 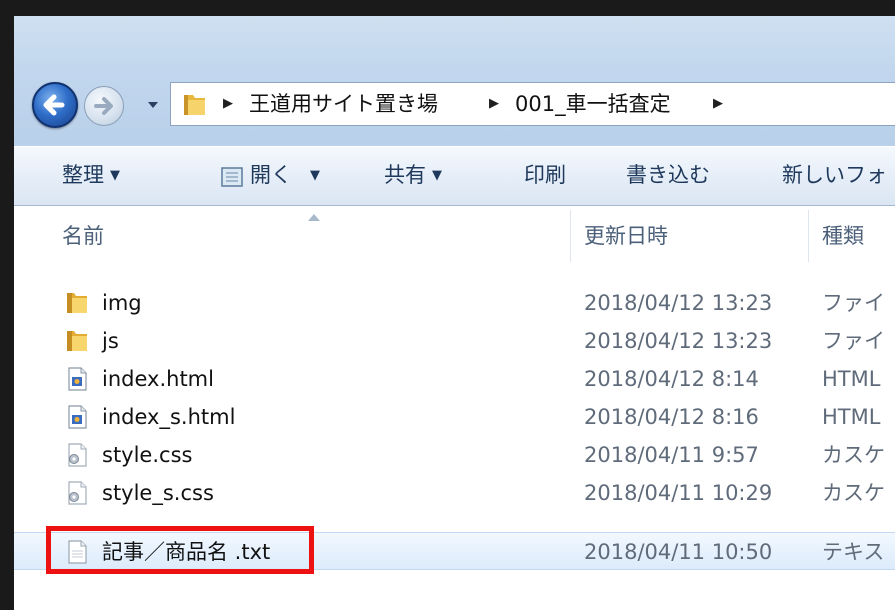 What do you see at coordinates (454, 303) in the screenshot?
I see `file-row: img 2018/04/12 13:23 ファイ` at bounding box center [454, 303].